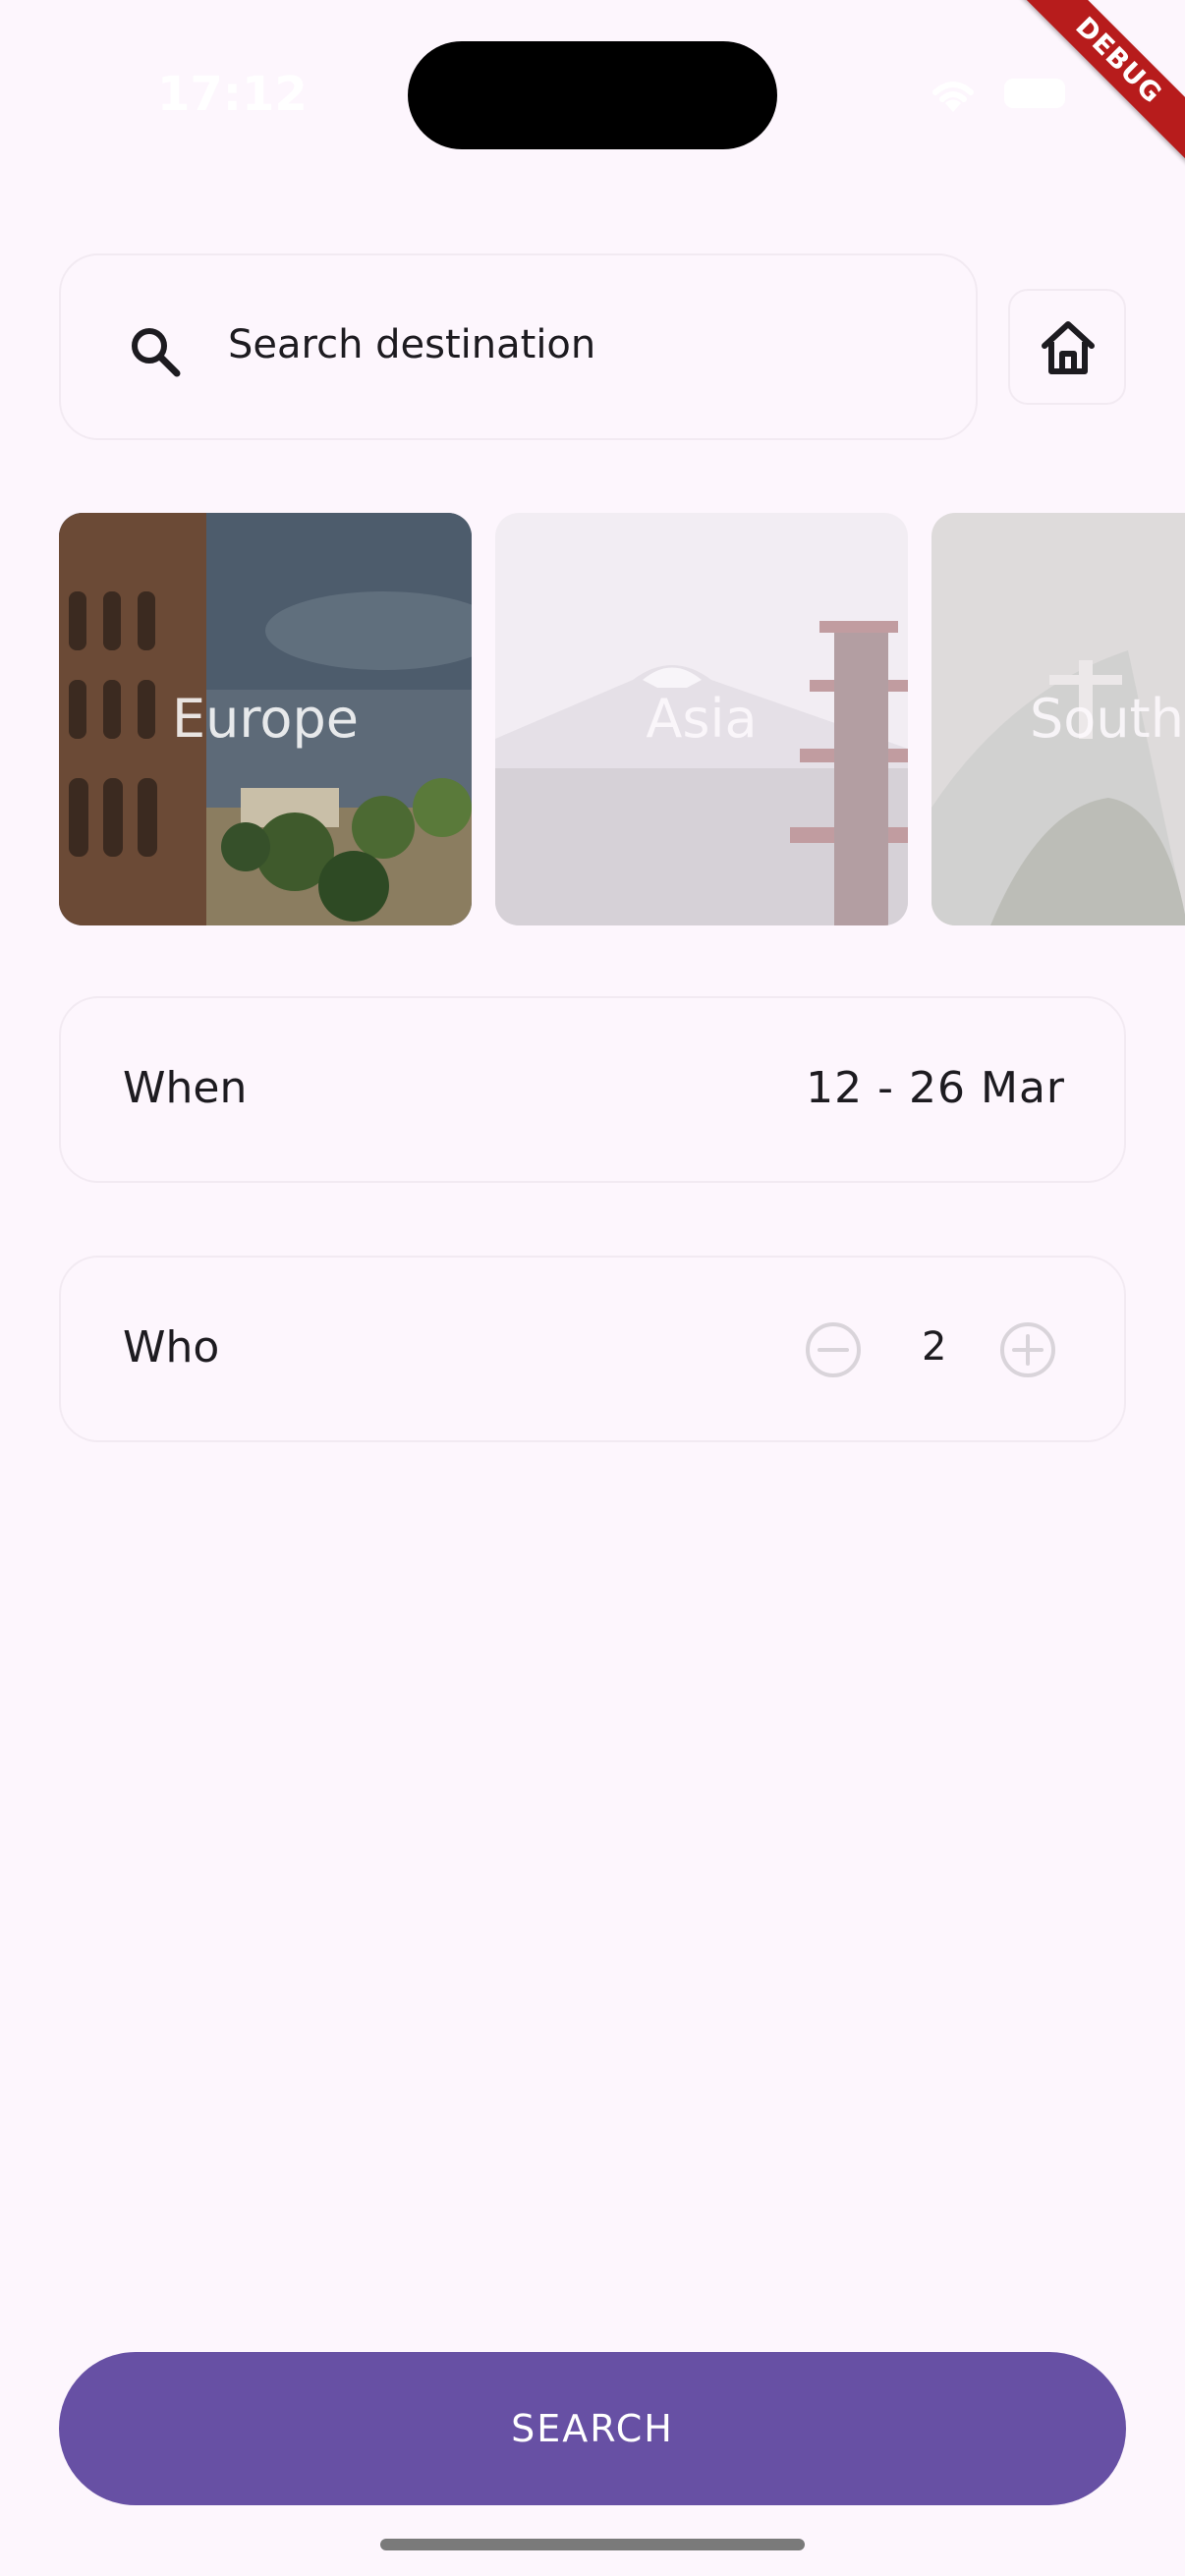 This screenshot has width=1185, height=2576. What do you see at coordinates (953, 97) in the screenshot?
I see `wifi-icon` at bounding box center [953, 97].